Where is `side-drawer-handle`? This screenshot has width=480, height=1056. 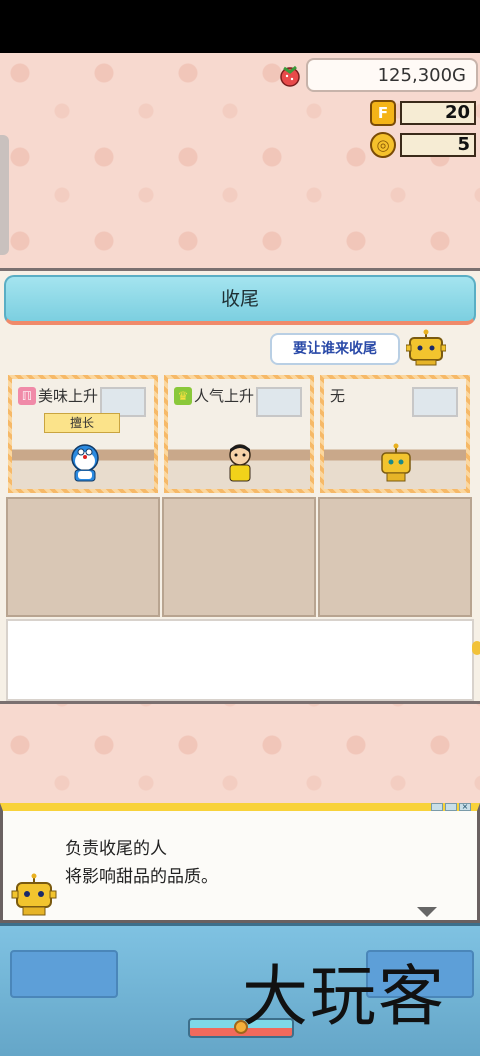
side-drawer-handle is located at coordinates (4, 195).